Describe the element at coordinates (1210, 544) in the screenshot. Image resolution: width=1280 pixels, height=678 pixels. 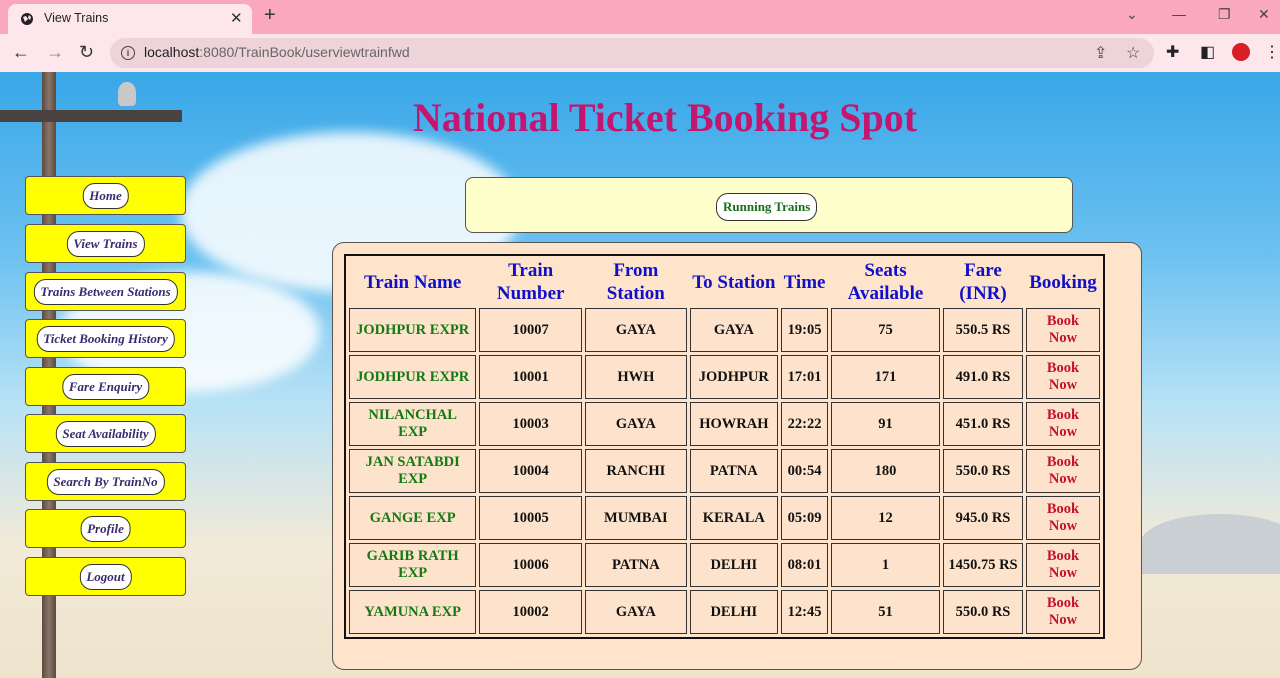
I see `hill` at that location.